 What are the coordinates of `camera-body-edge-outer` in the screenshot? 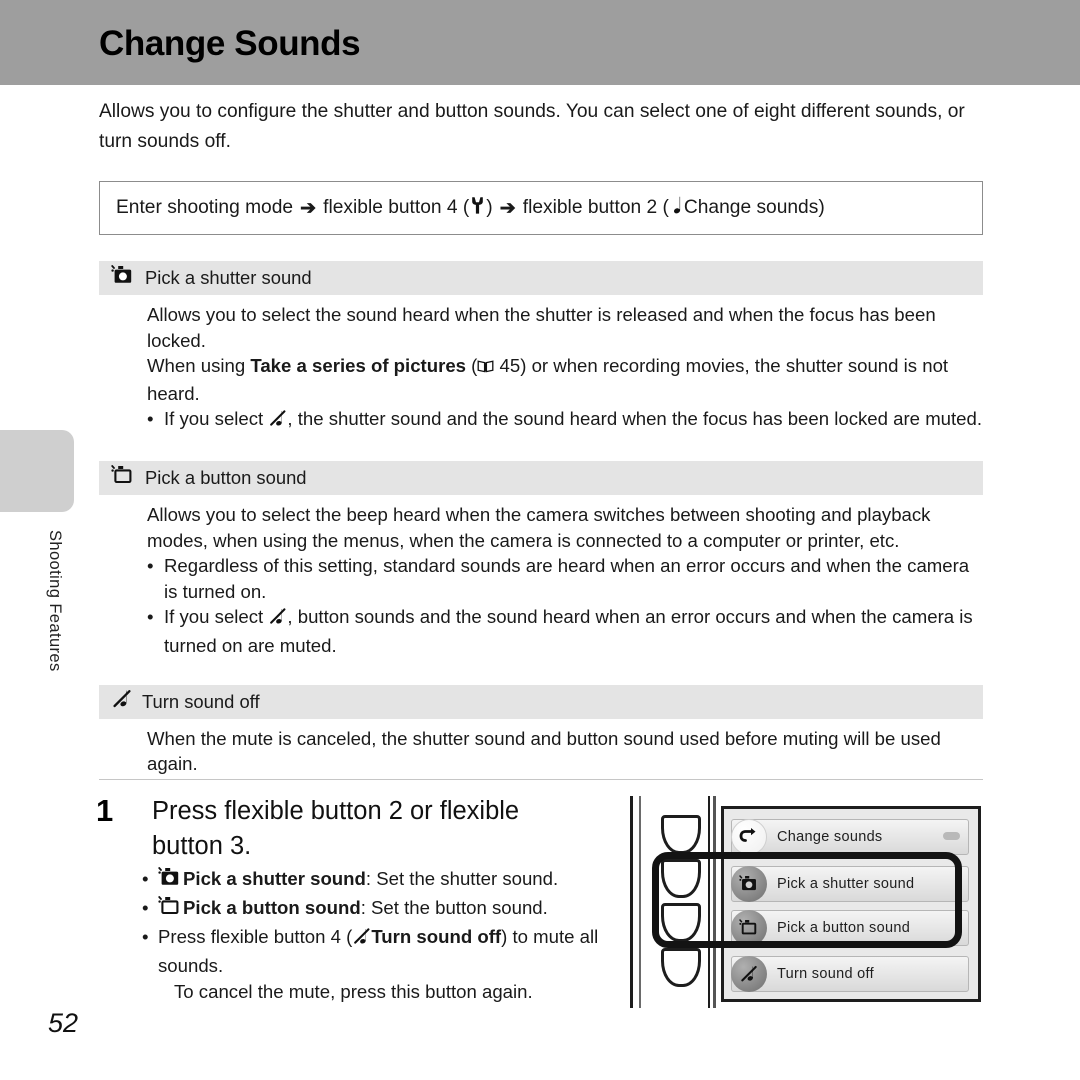 It's located at (631, 902).